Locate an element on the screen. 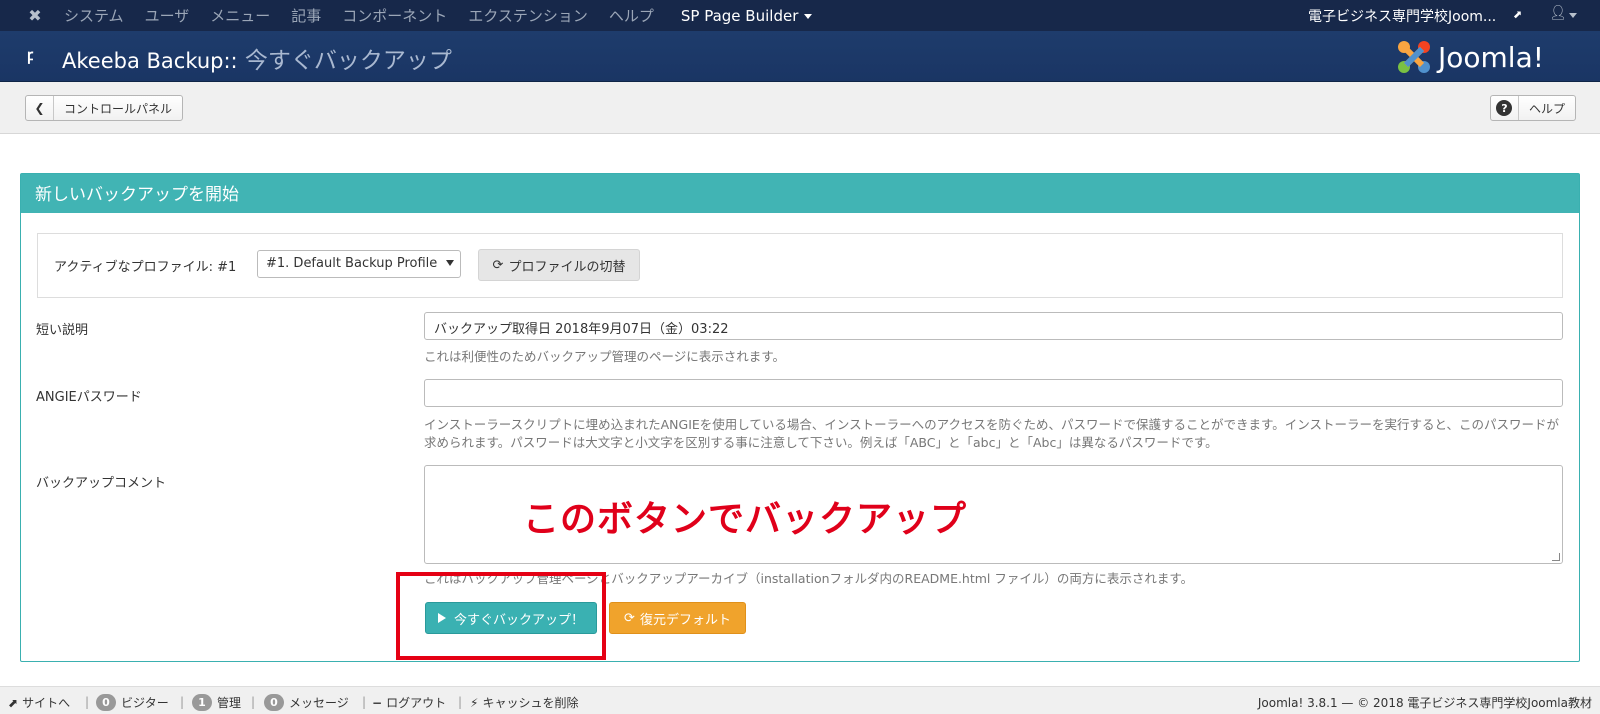 The height and width of the screenshot is (714, 1600). help-button: ? ヘルプ is located at coordinates (1533, 108).